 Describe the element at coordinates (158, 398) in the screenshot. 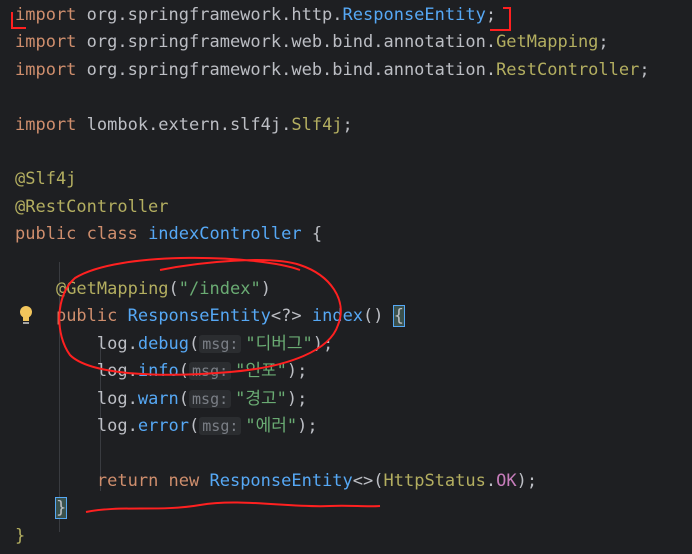

I see `code-token: warn` at that location.